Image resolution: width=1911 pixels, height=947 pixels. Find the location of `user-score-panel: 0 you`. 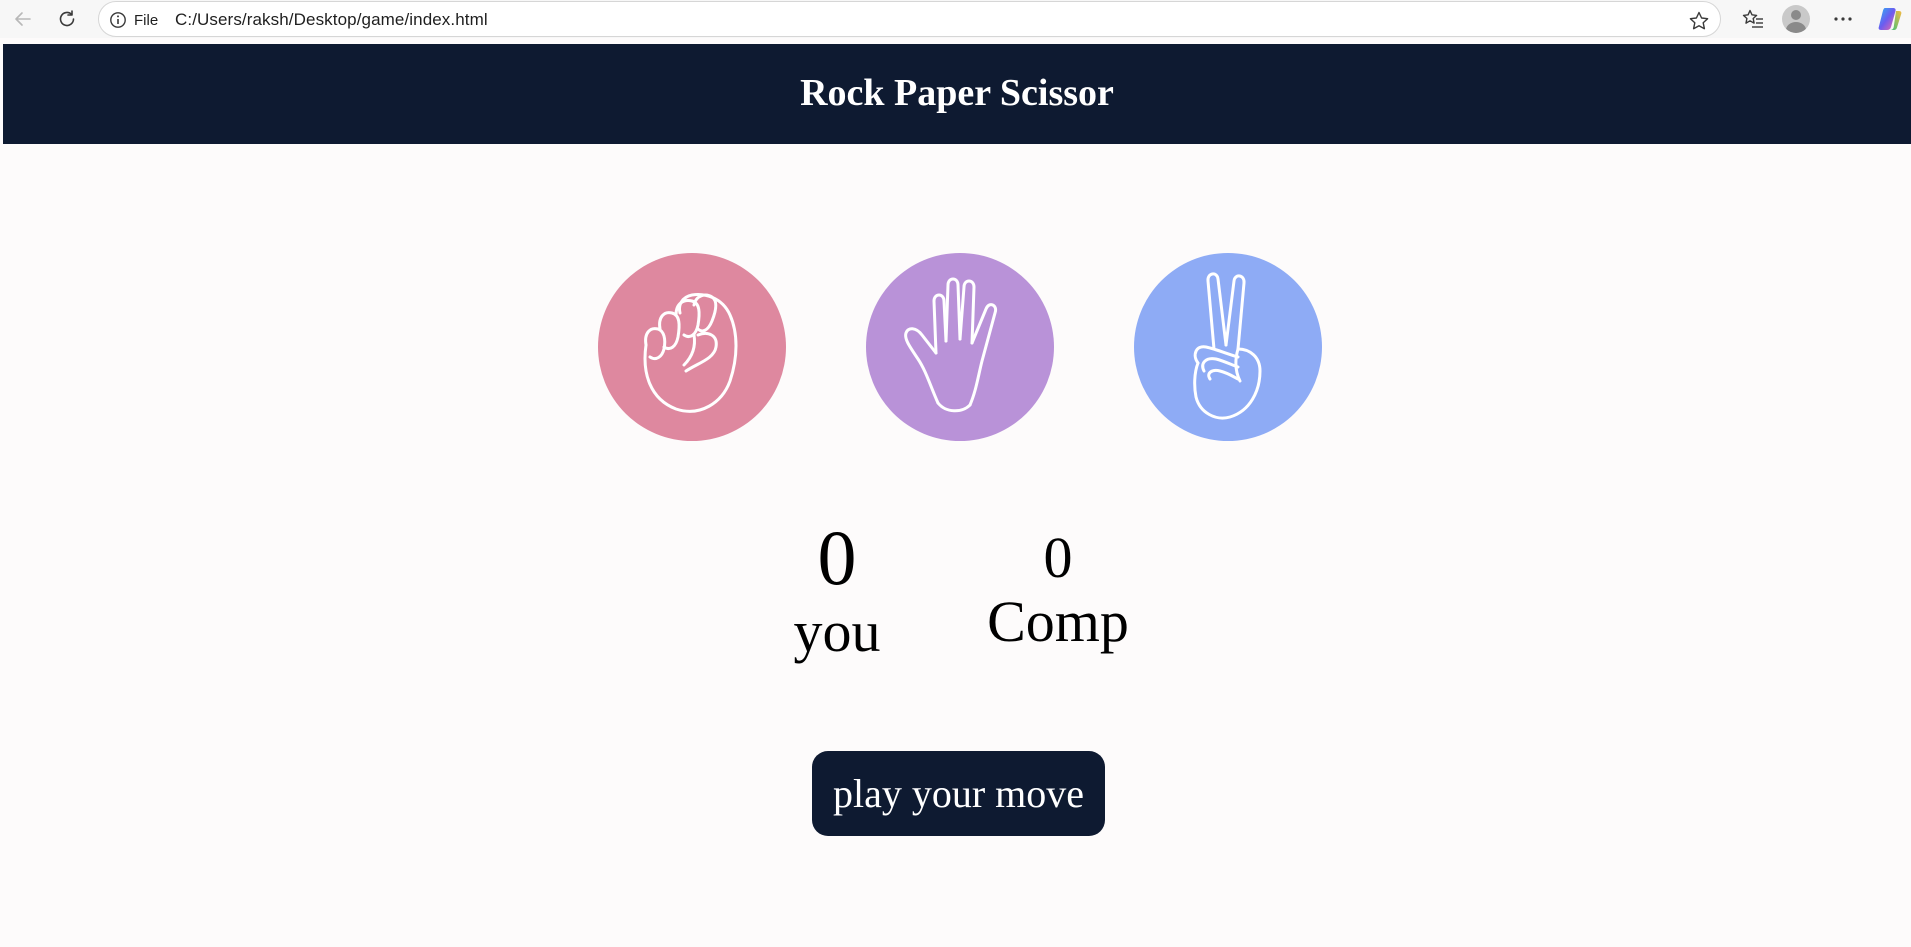

user-score-panel: 0 you is located at coordinates (837, 590).